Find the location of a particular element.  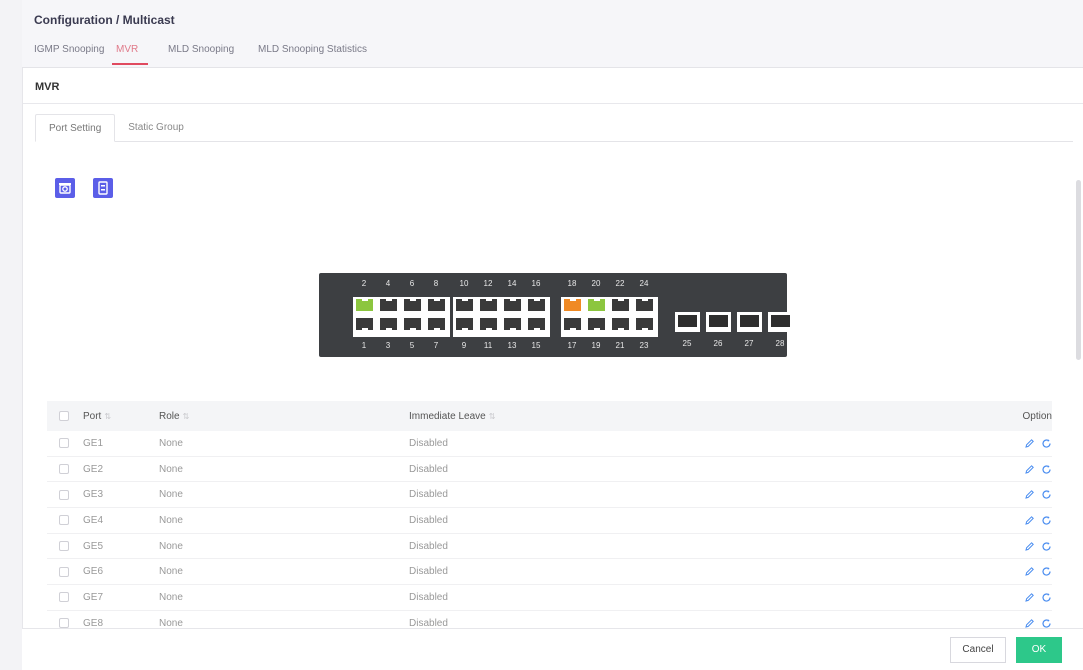

select-all-checkbox is located at coordinates (64, 416).